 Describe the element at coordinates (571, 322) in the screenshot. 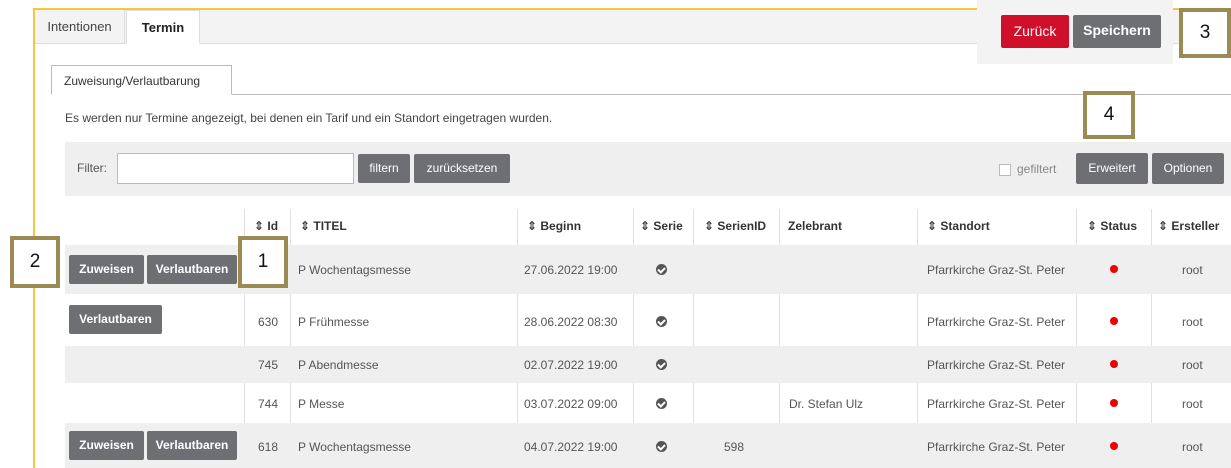

I see `cell-beginn: 28.06.2022 08:30` at that location.